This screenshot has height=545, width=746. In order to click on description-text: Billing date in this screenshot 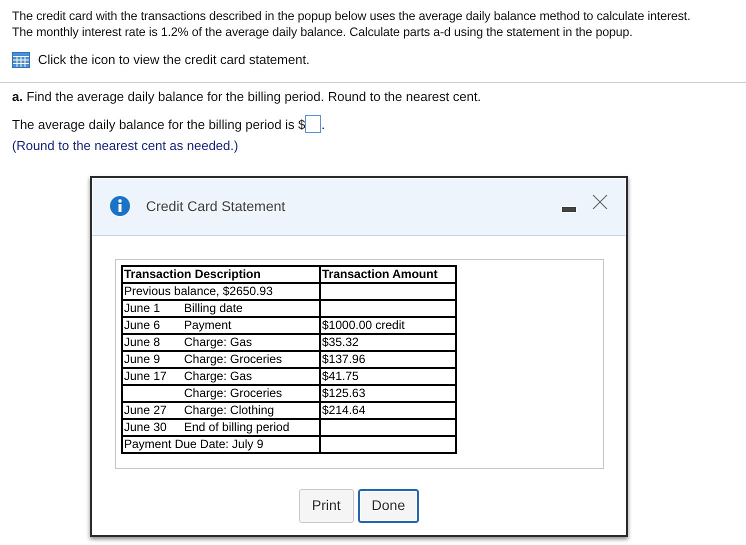, I will do `click(213, 308)`.